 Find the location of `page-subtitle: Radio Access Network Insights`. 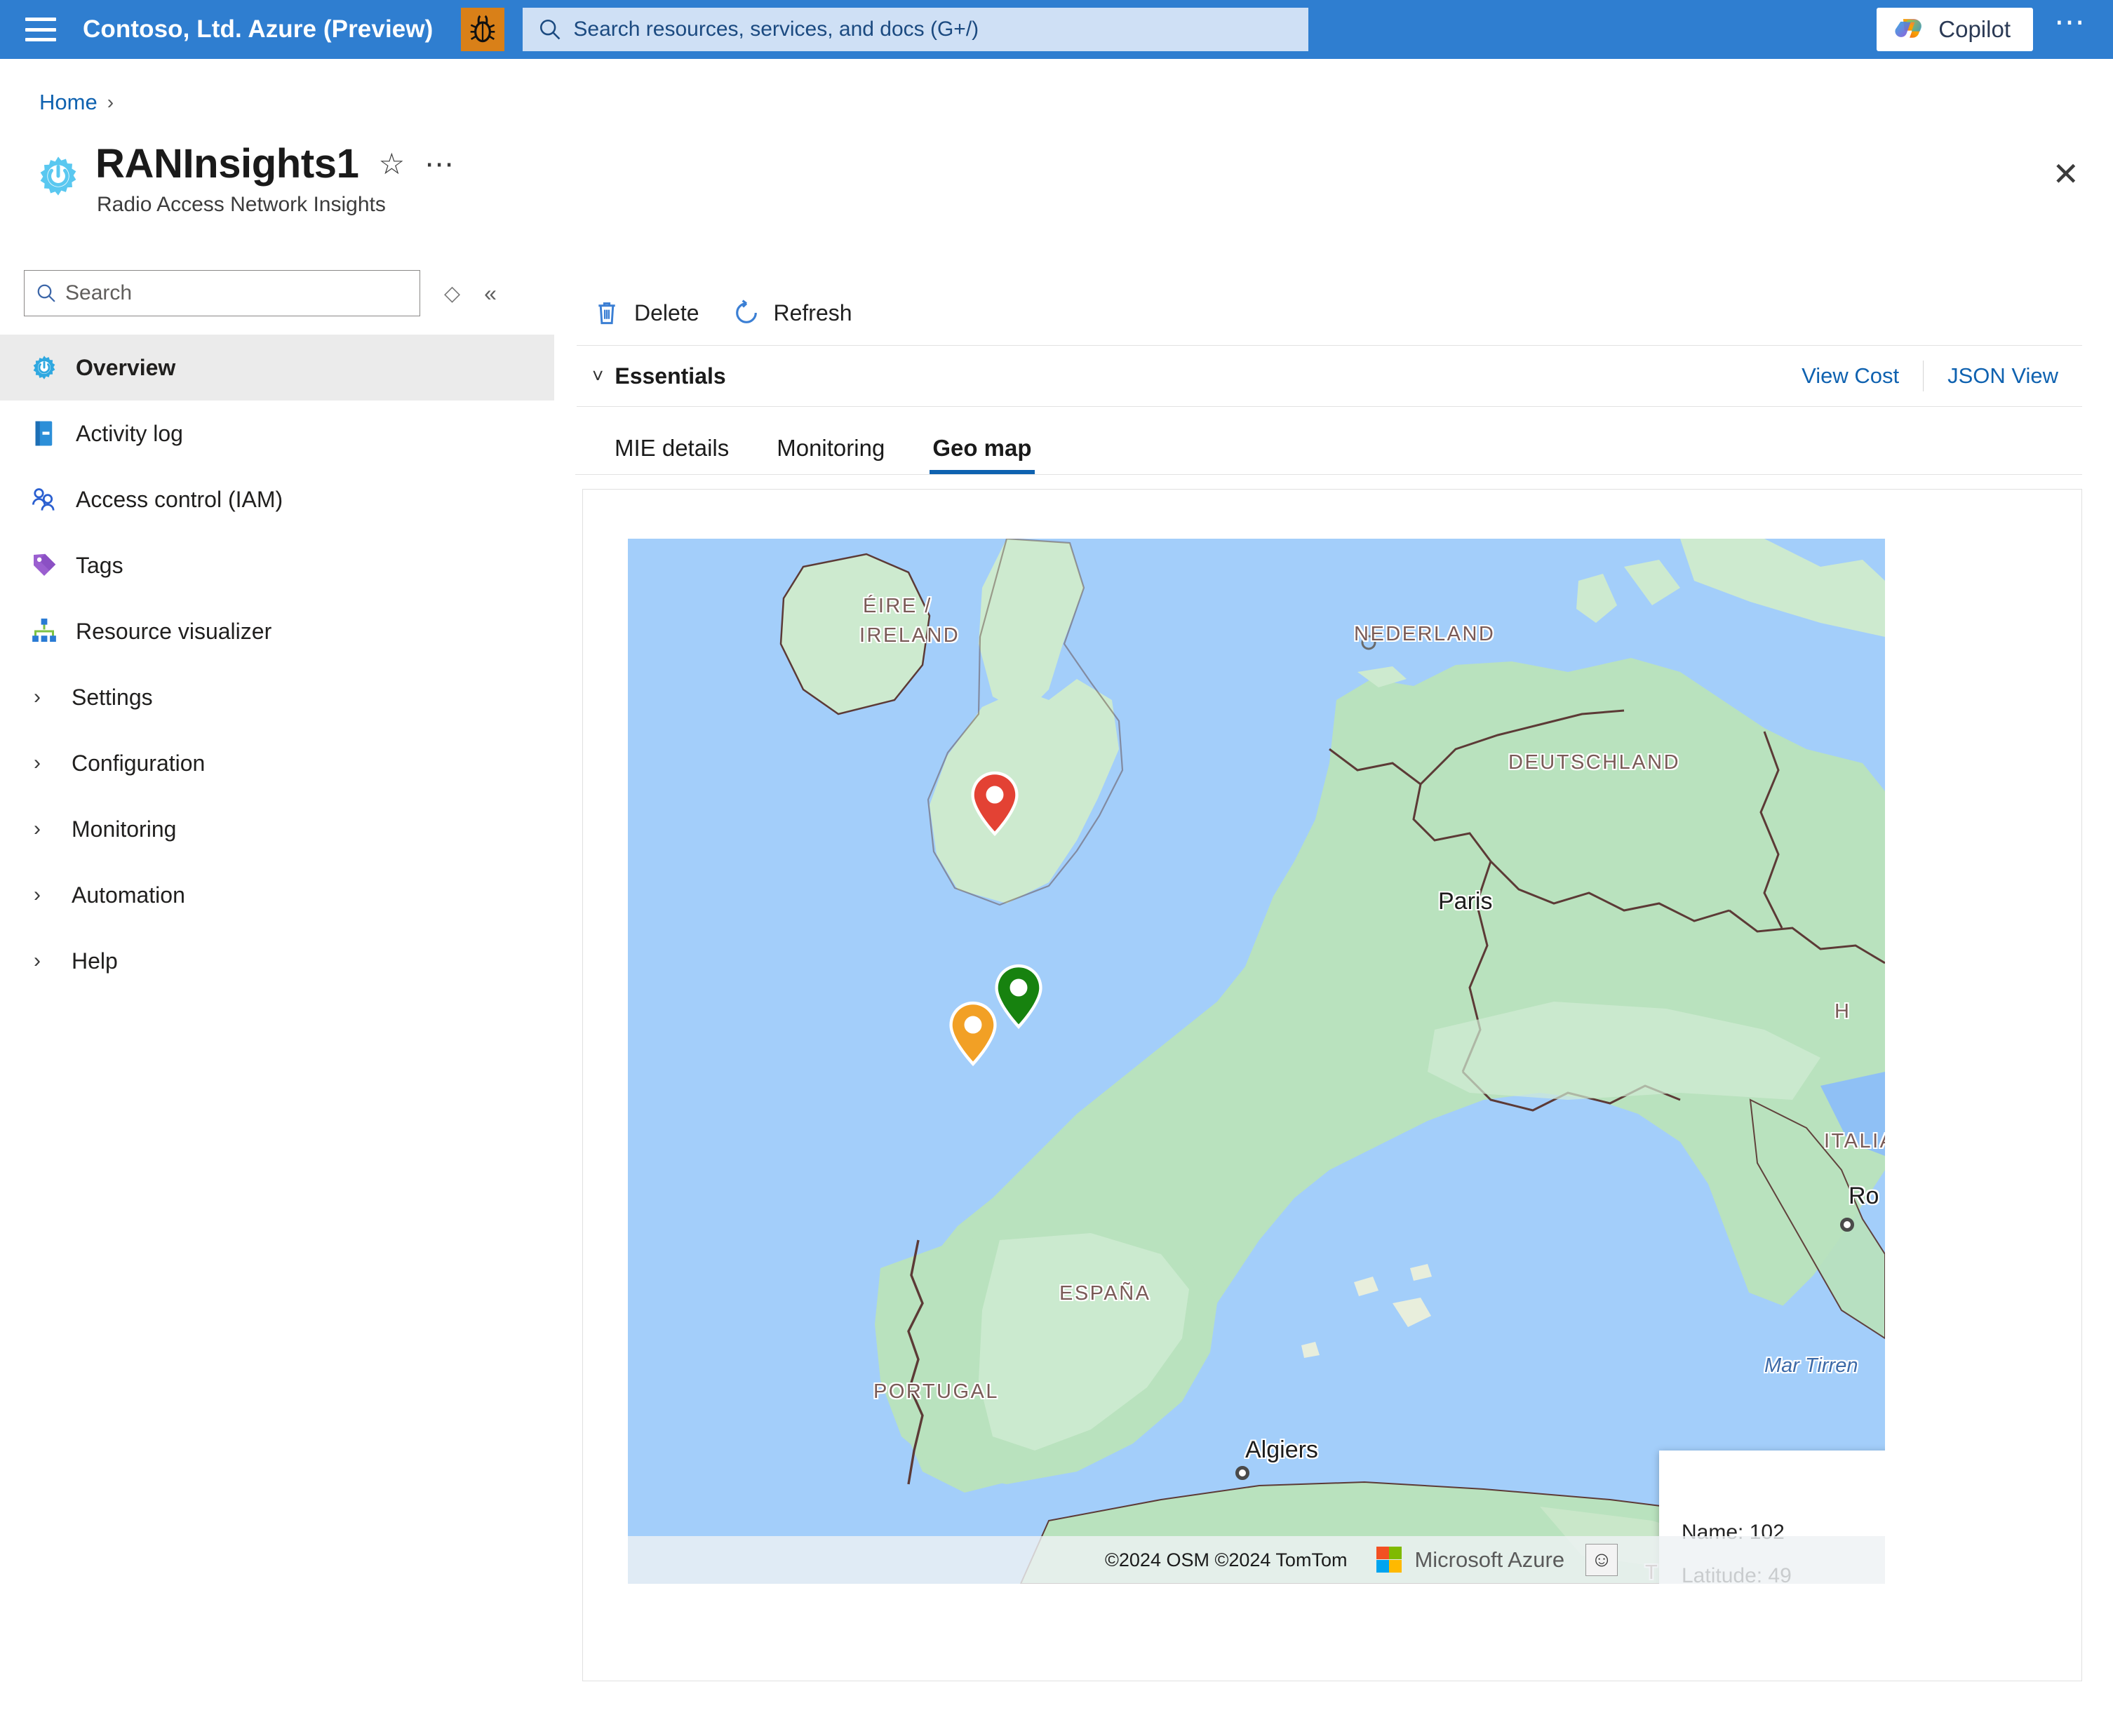

page-subtitle: Radio Access Network Insights is located at coordinates (241, 204).